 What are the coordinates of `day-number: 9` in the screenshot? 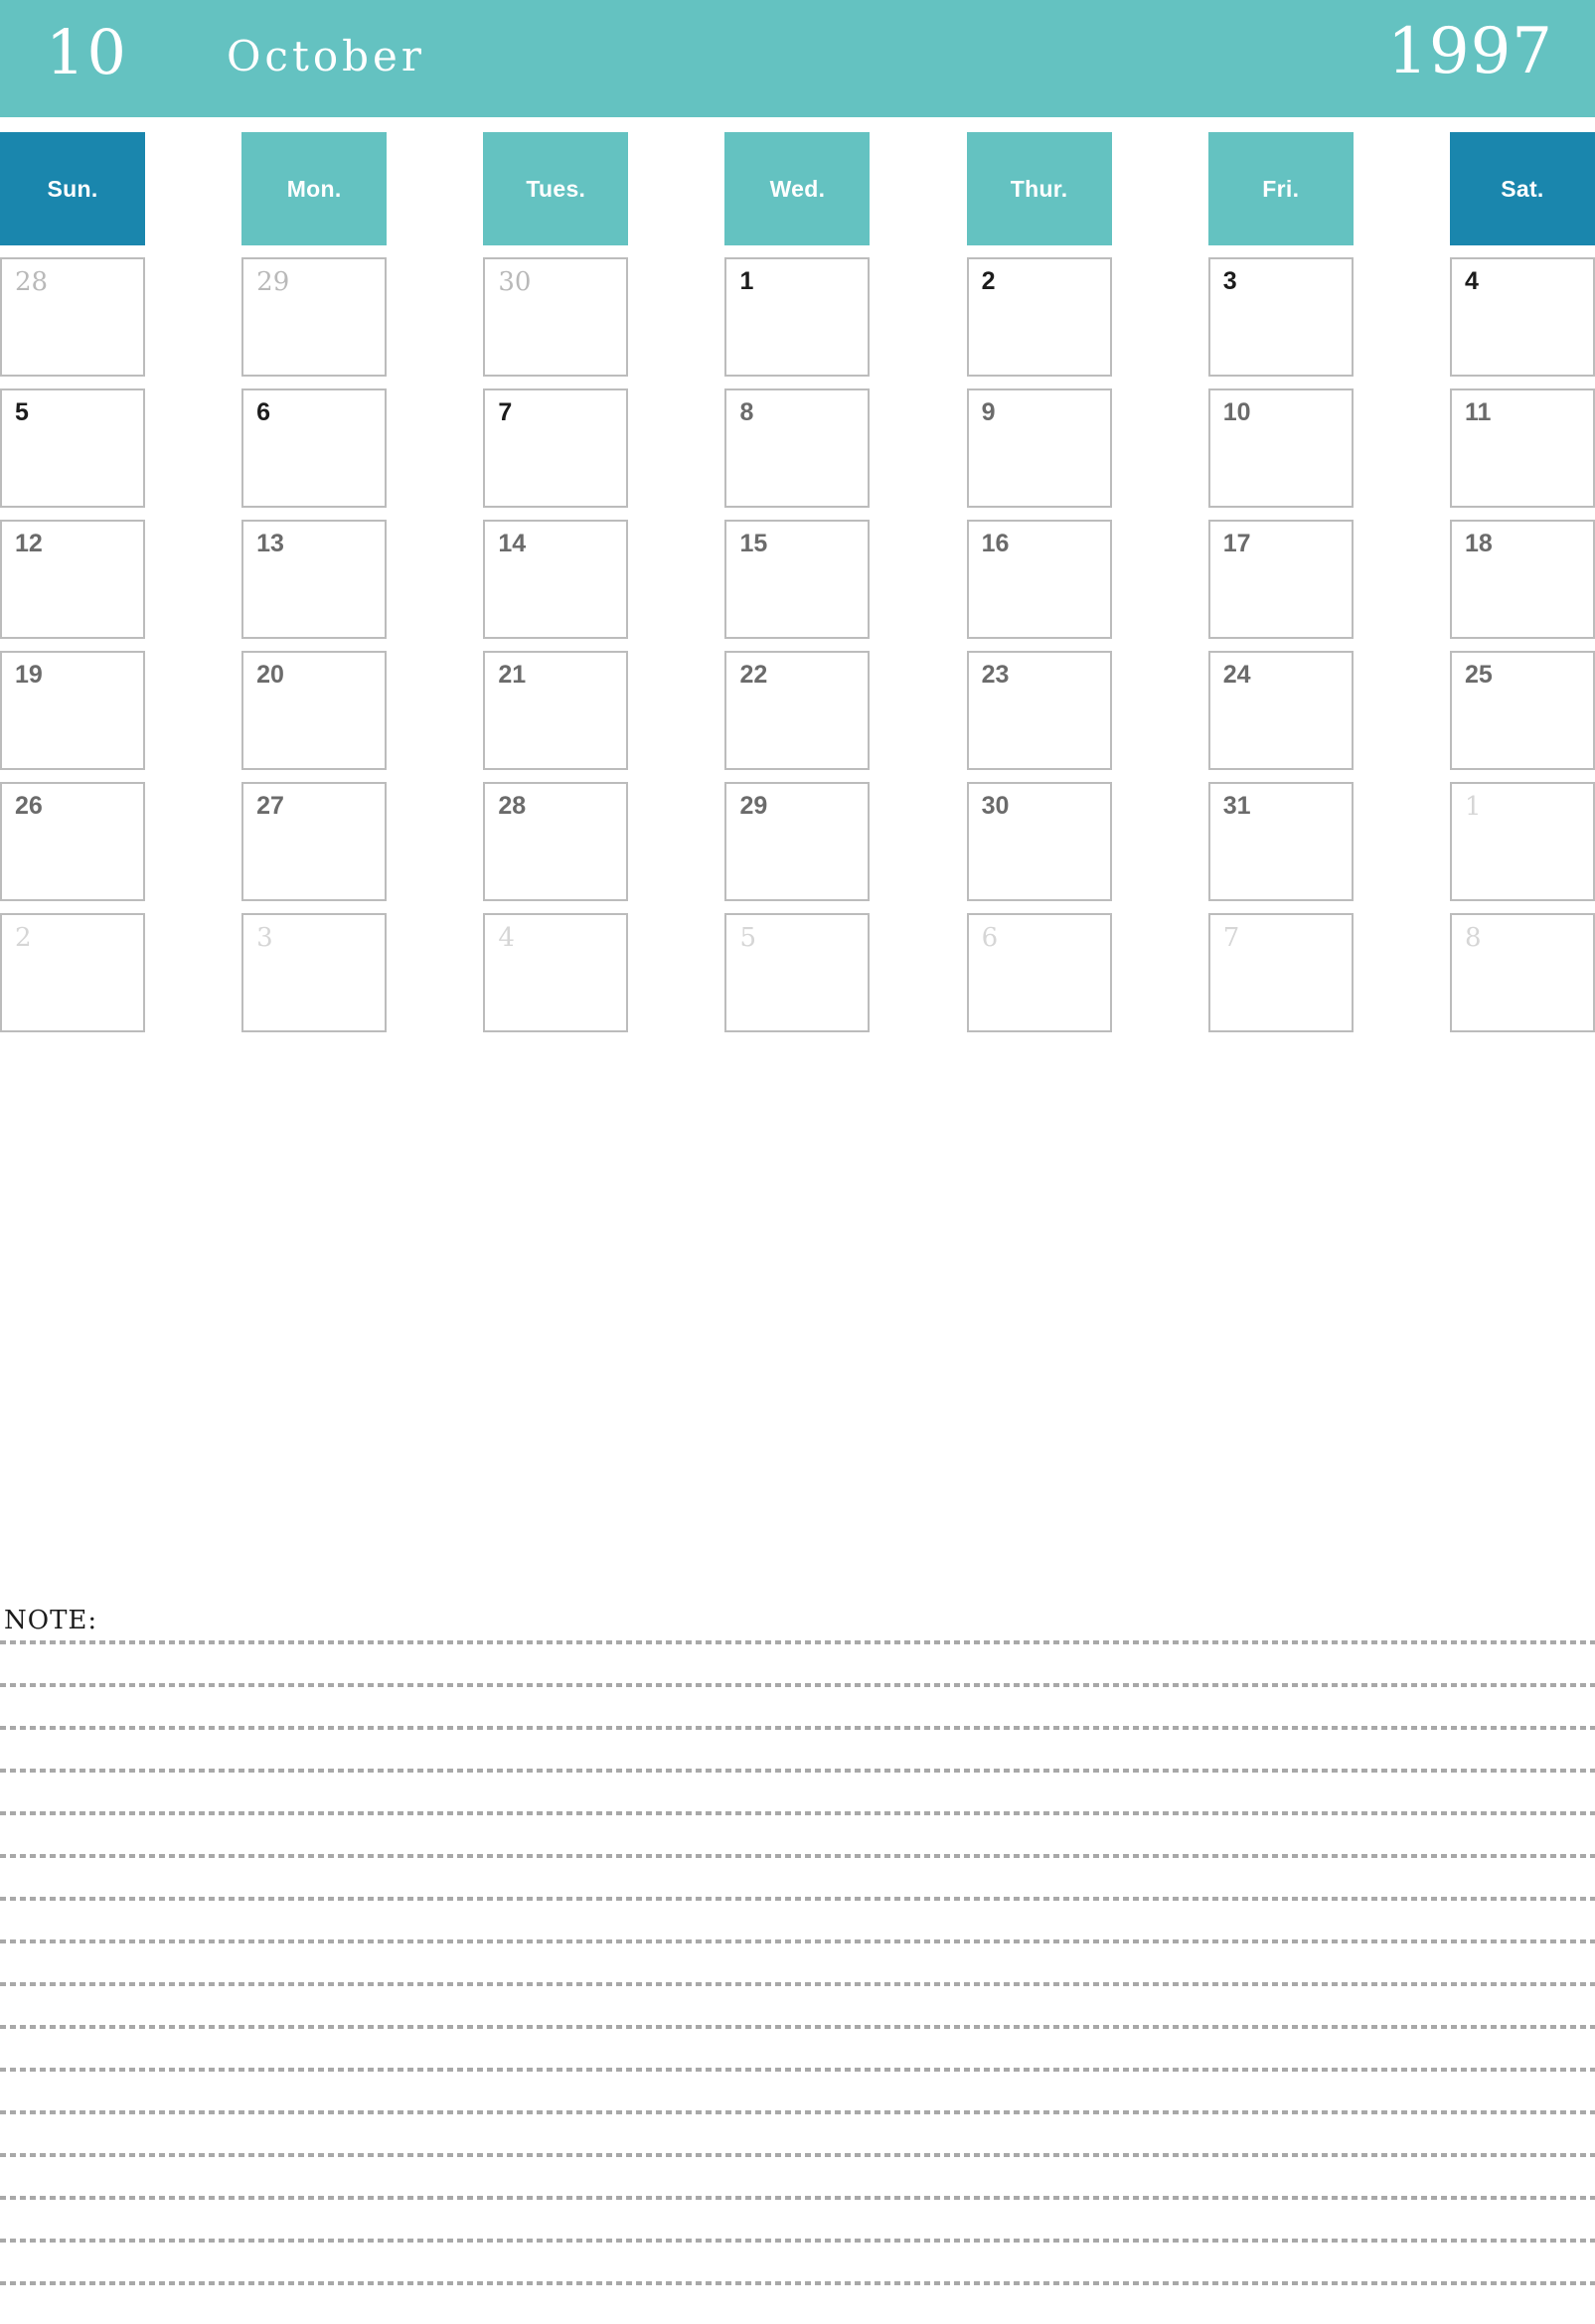 It's located at (988, 412).